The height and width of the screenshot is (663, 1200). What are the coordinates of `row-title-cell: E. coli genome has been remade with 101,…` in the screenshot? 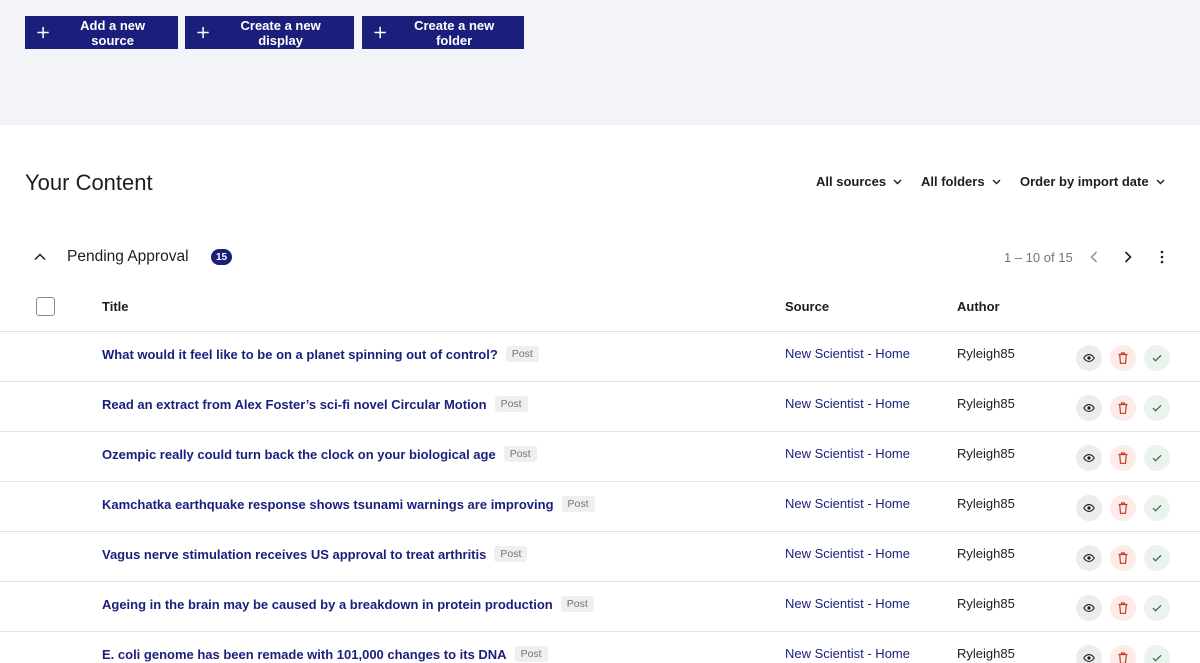 It's located at (325, 654).